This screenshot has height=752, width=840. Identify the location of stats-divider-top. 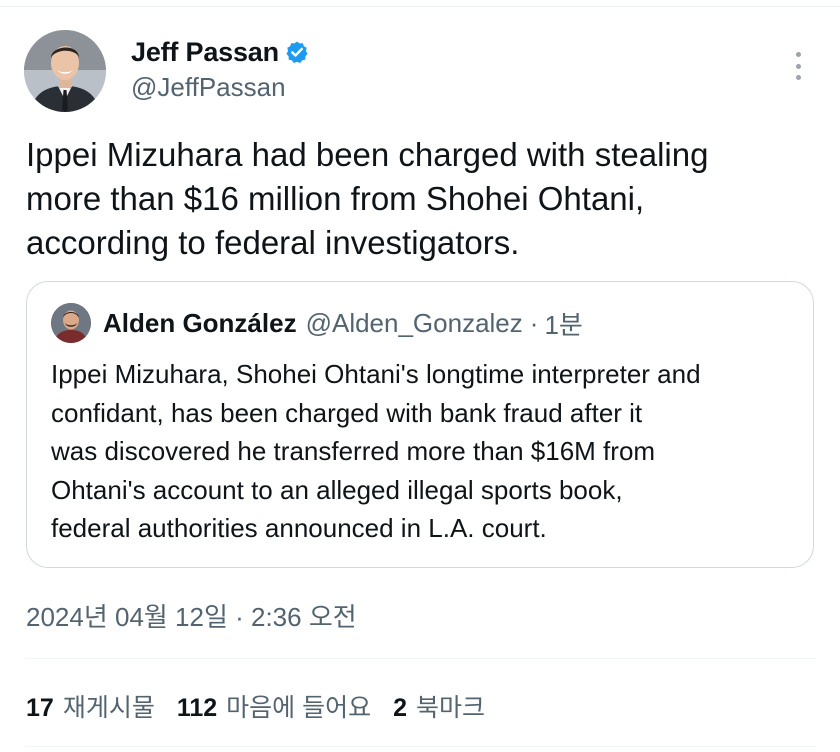
(421, 658).